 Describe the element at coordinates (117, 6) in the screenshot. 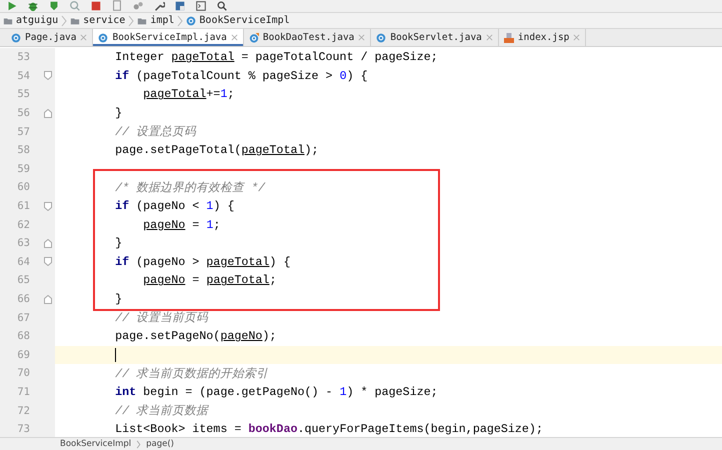

I see `document-icon` at that location.